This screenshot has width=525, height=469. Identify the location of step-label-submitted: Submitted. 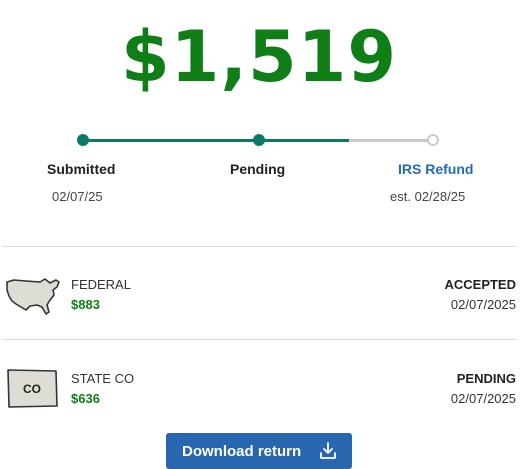
(81, 169).